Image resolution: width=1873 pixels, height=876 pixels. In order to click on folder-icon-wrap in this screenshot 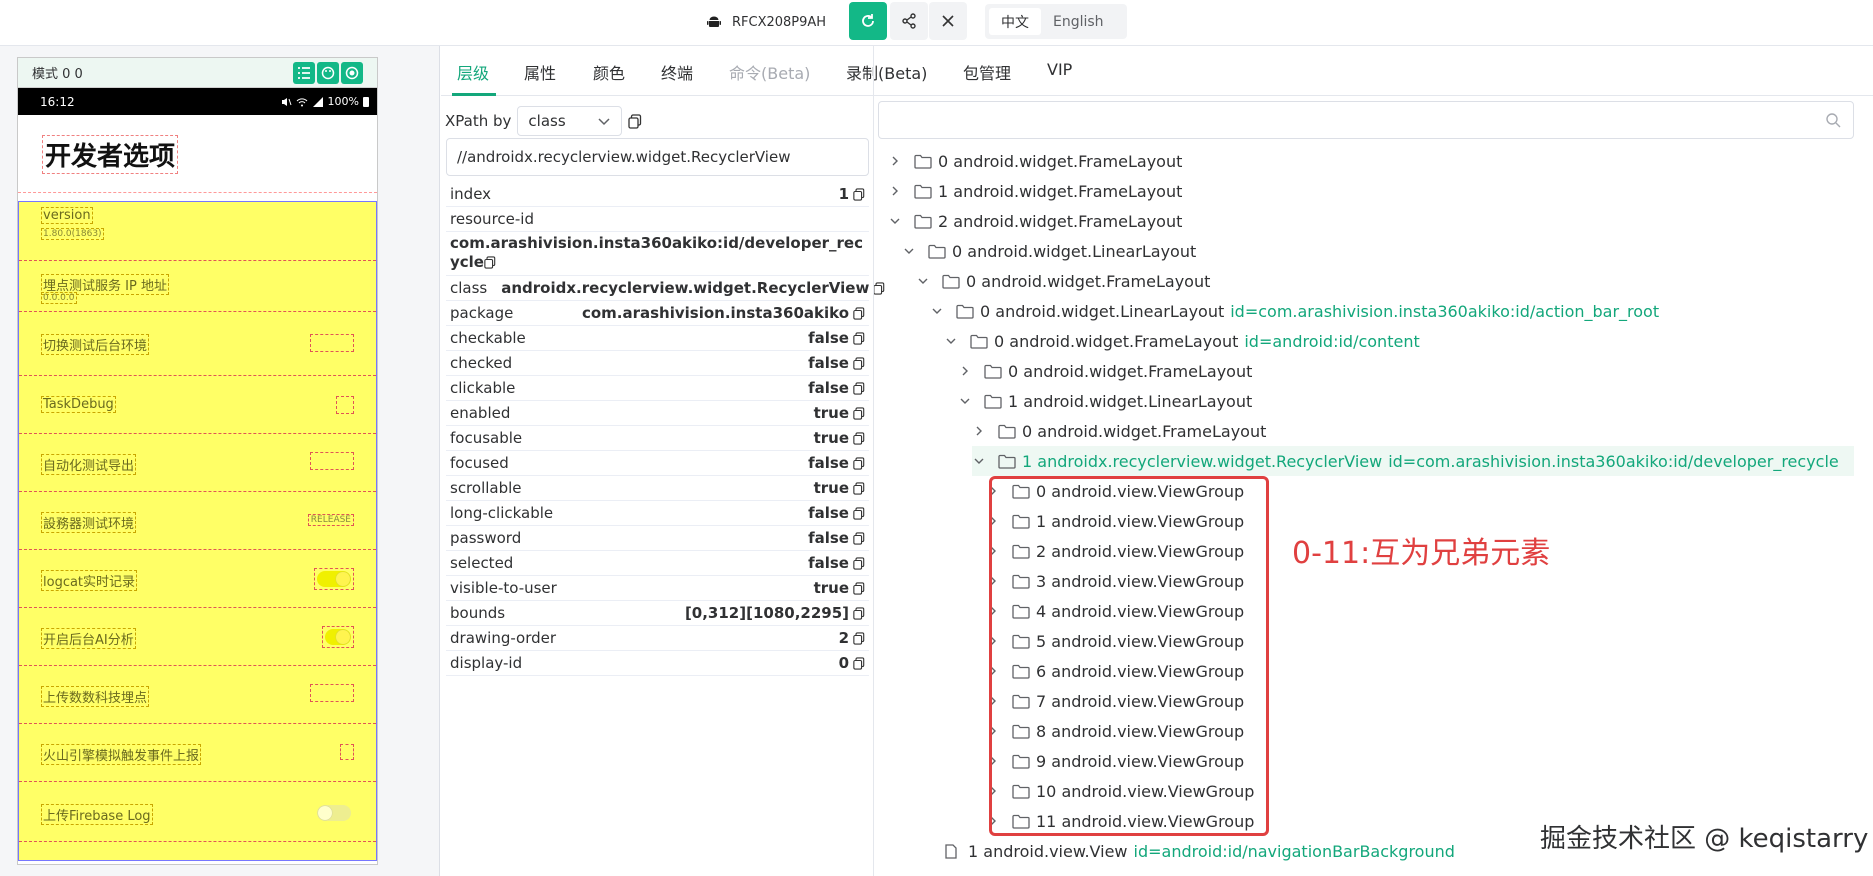, I will do `click(979, 341)`.